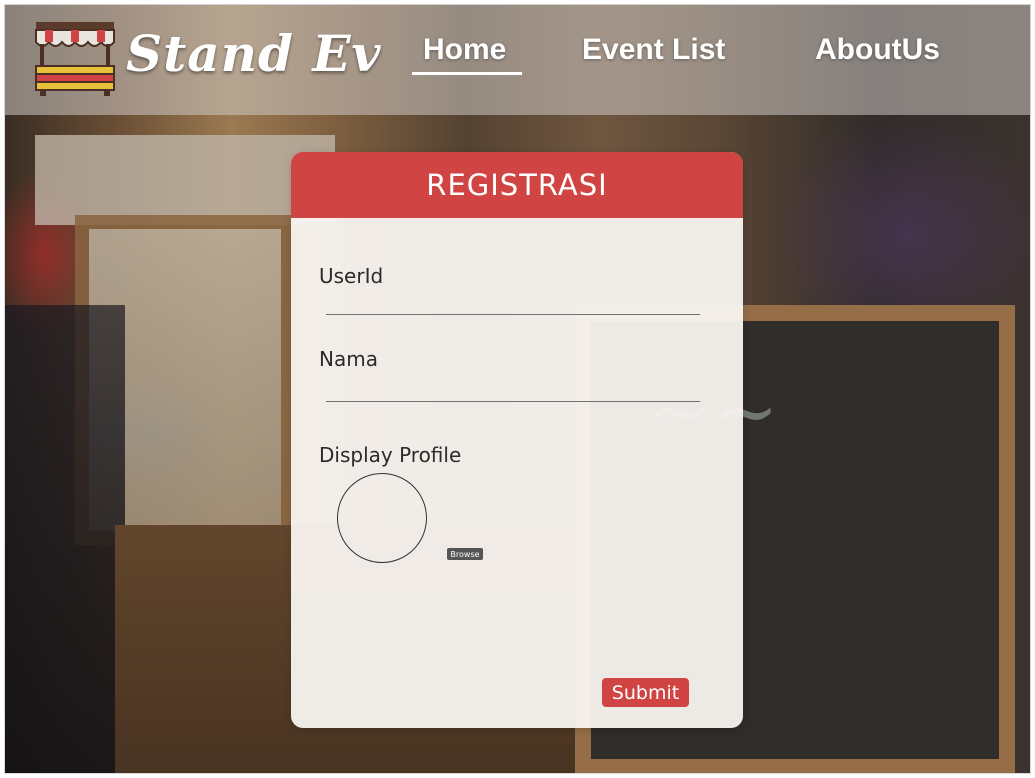 The image size is (1035, 778). What do you see at coordinates (517, 185) in the screenshot?
I see `registration-title: REGISTRASI` at bounding box center [517, 185].